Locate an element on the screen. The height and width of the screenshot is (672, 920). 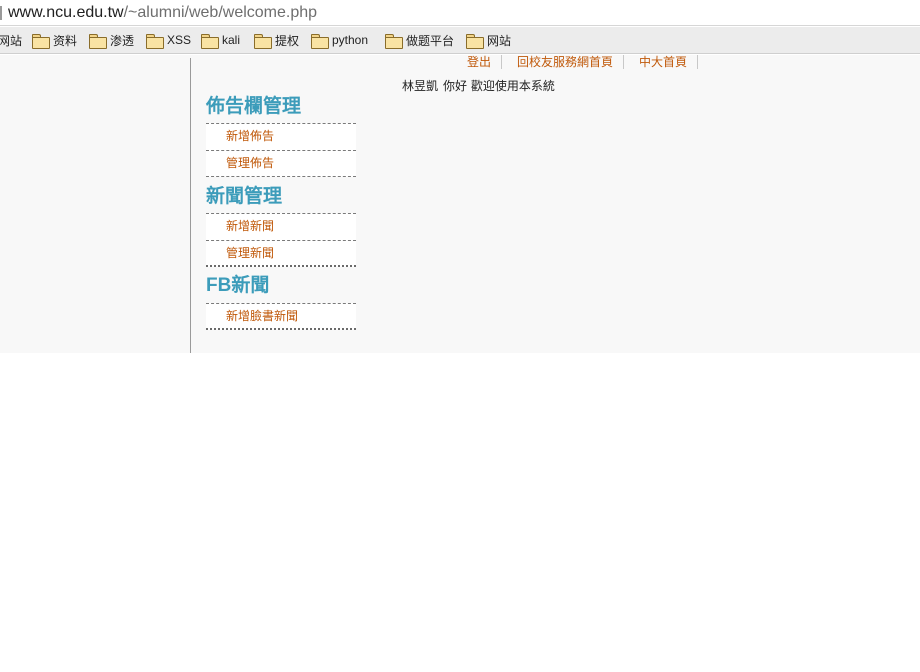
menu-item-manage-news: 管理新聞 is located at coordinates (281, 253).